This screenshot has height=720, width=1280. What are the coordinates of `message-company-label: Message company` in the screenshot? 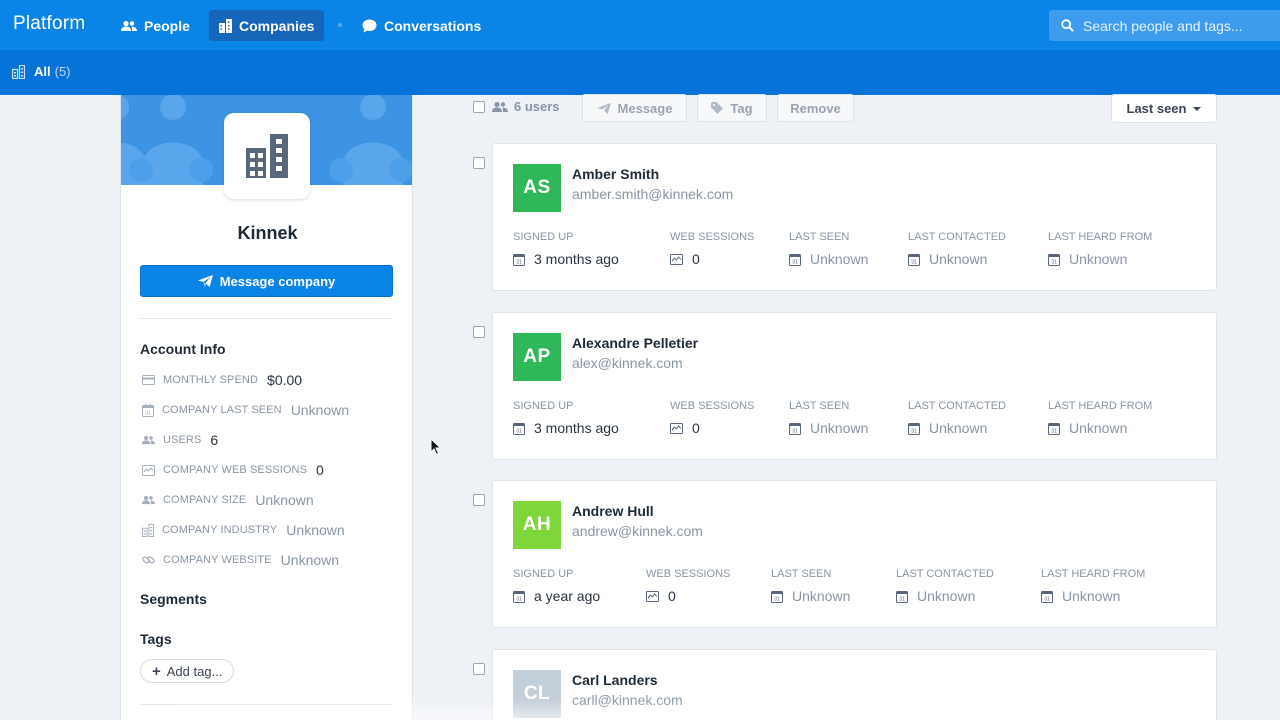 It's located at (277, 281).